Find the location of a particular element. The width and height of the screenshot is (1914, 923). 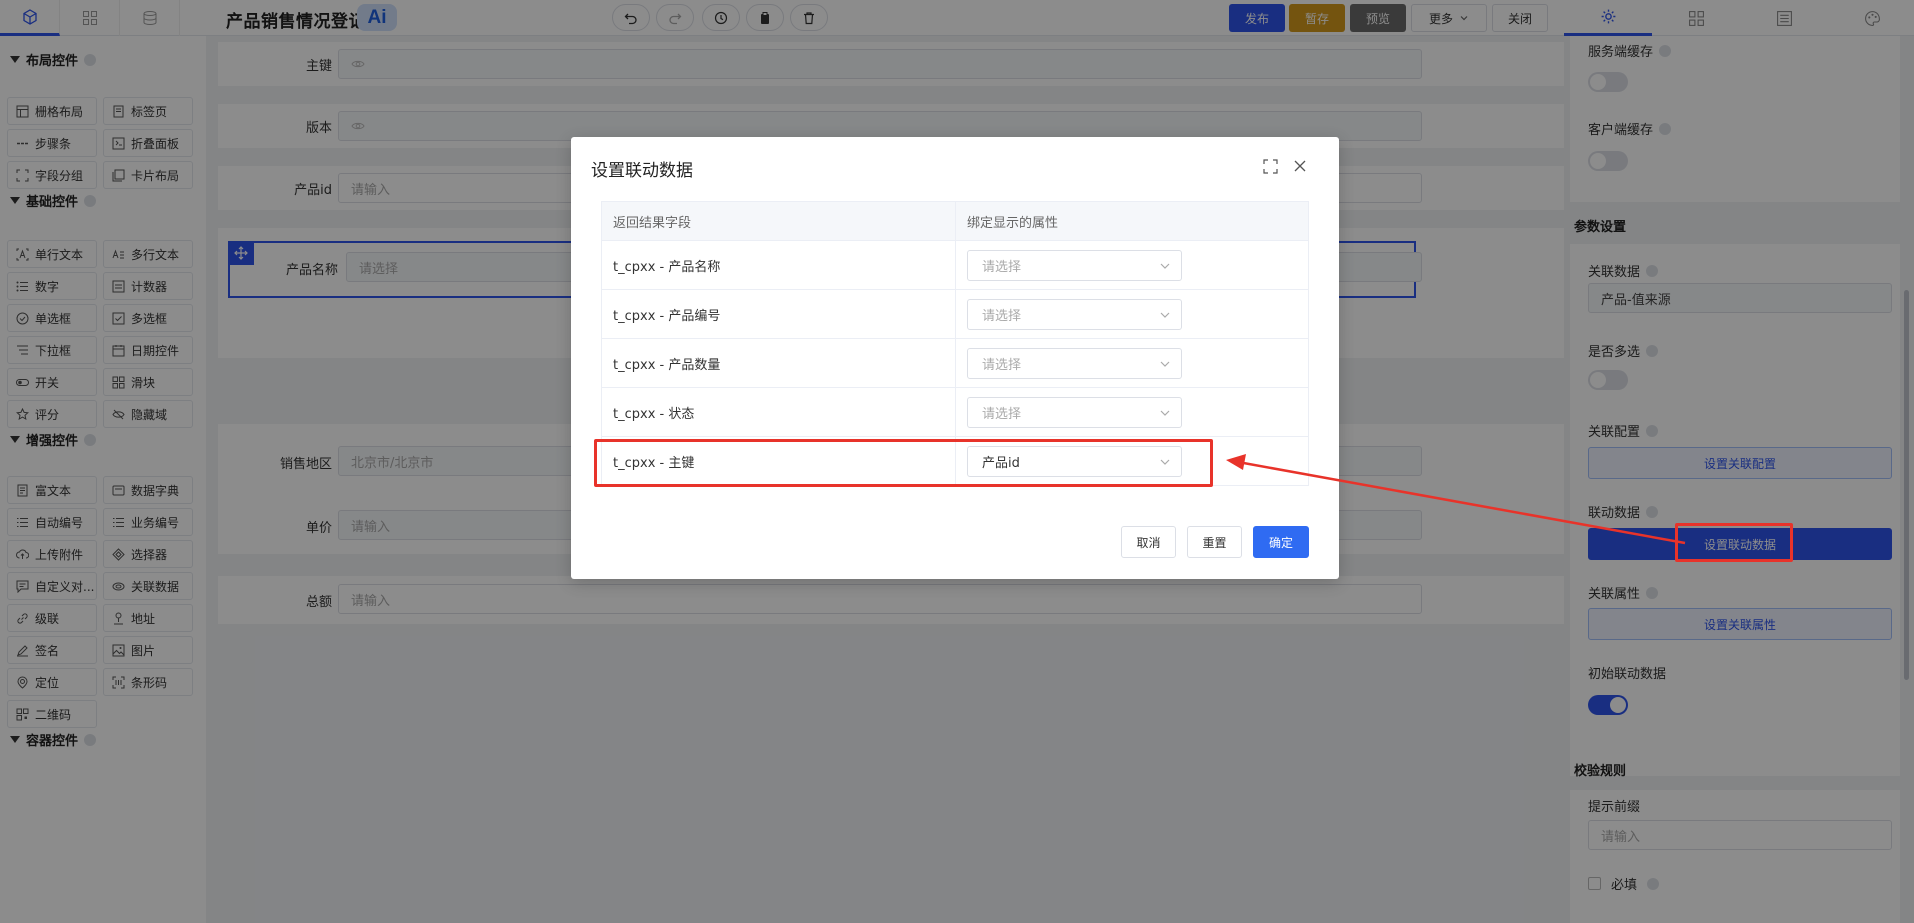

annotation-arrow is located at coordinates (1456, 499).